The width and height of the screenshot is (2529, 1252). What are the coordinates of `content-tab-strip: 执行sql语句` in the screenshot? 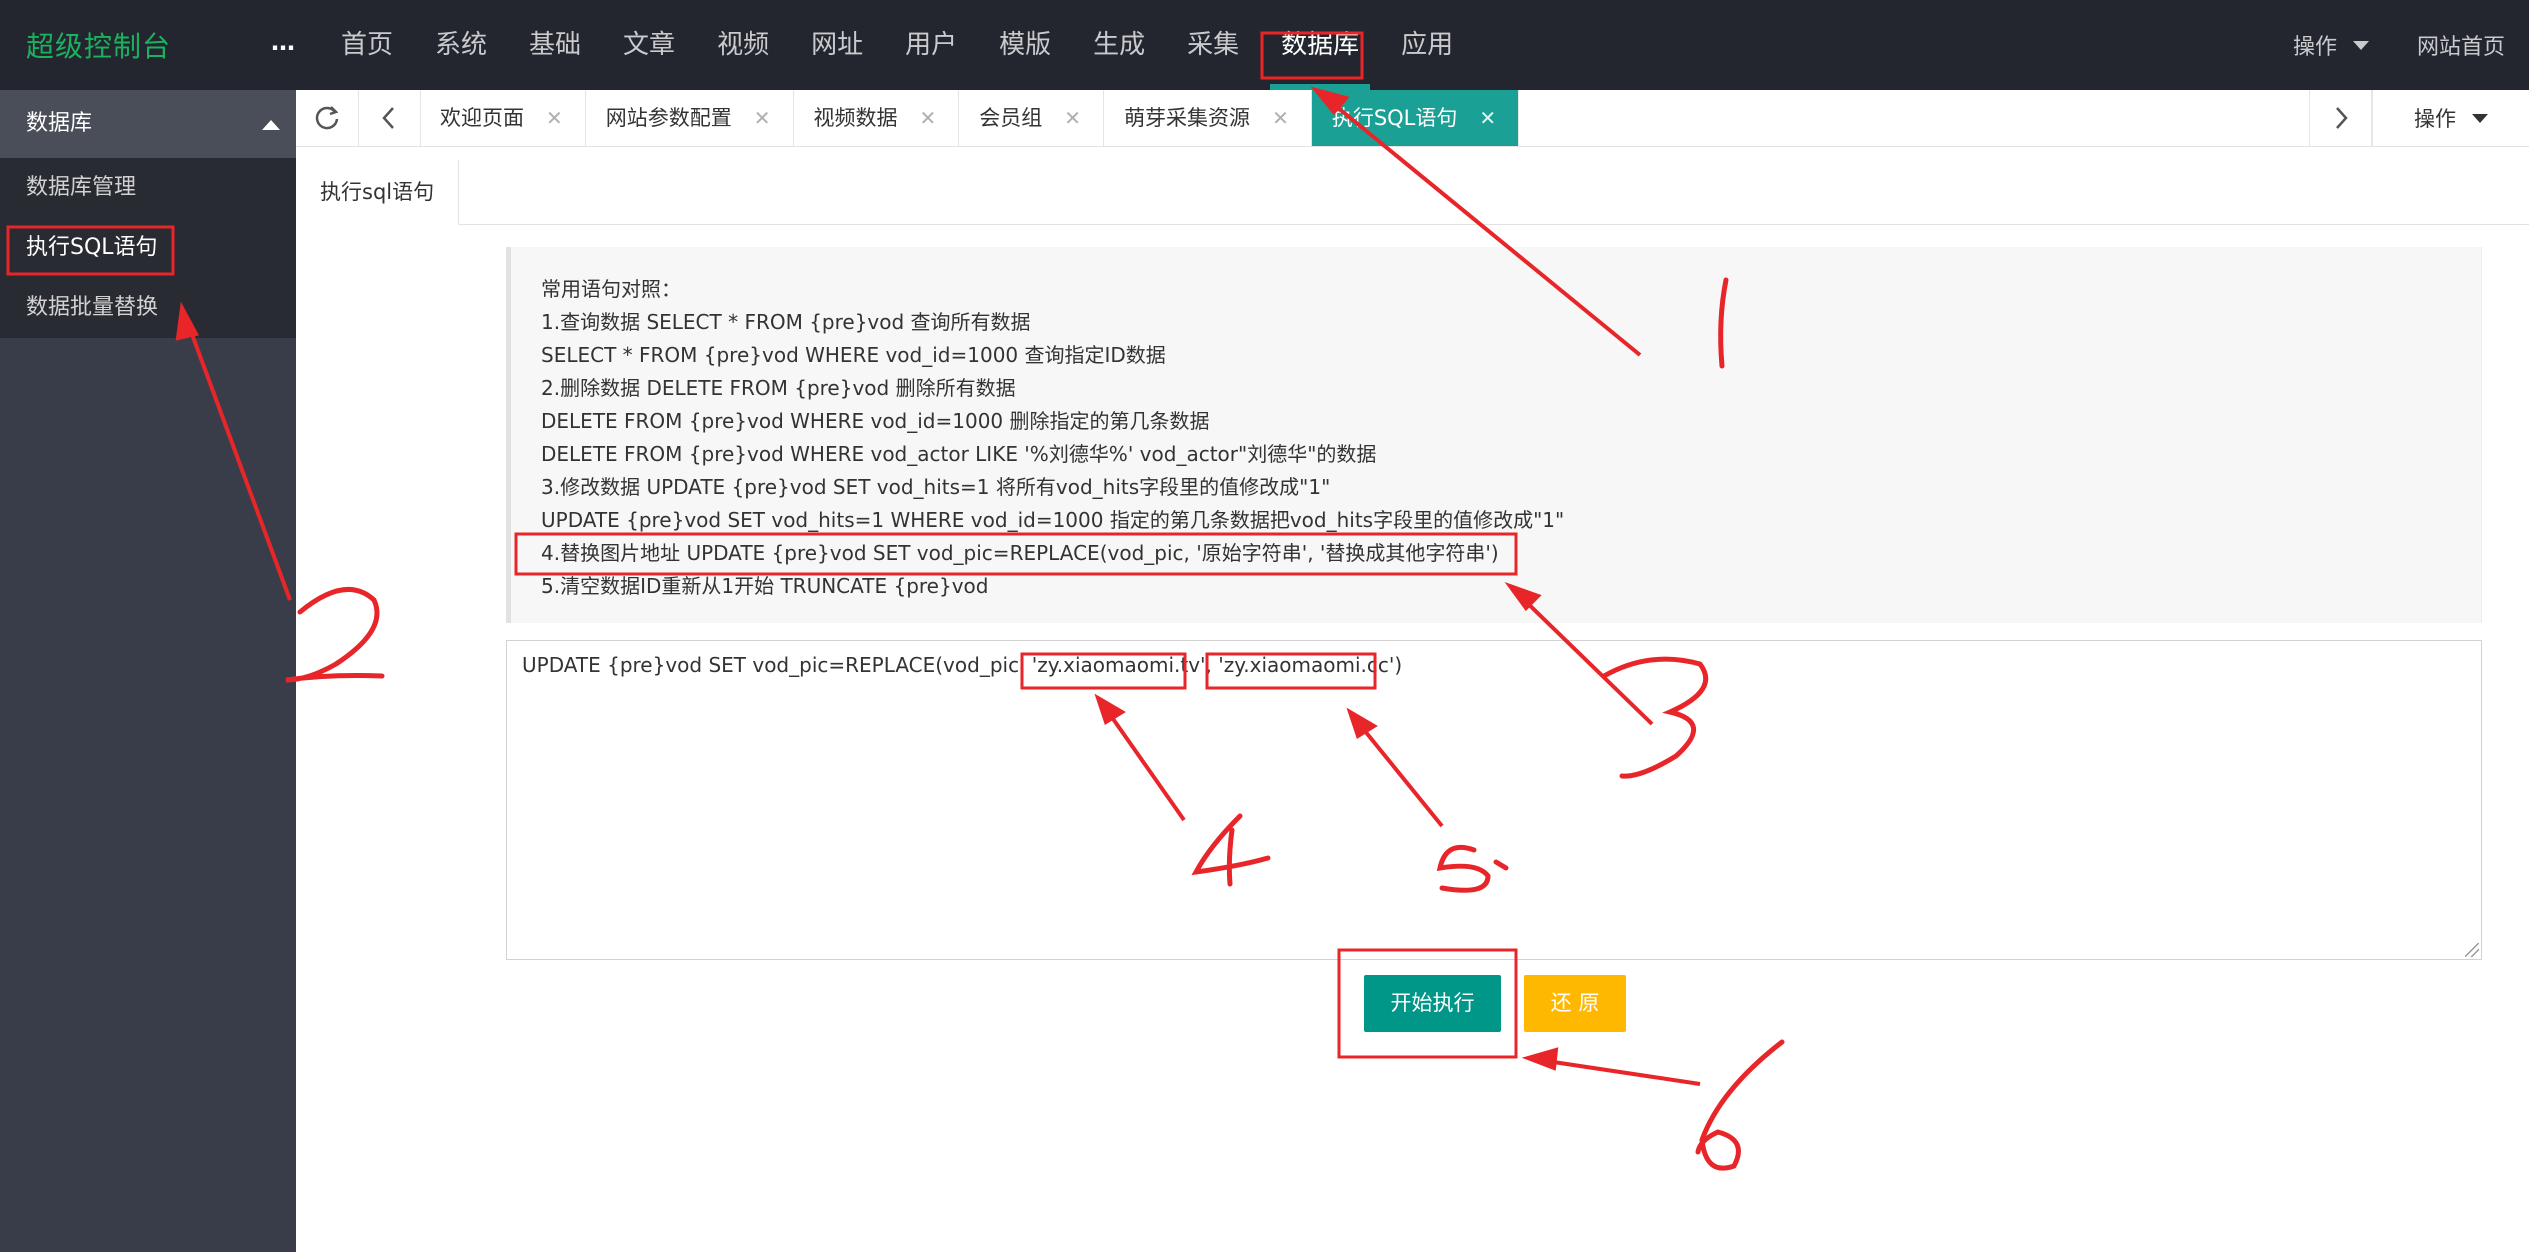 It's located at (1412, 192).